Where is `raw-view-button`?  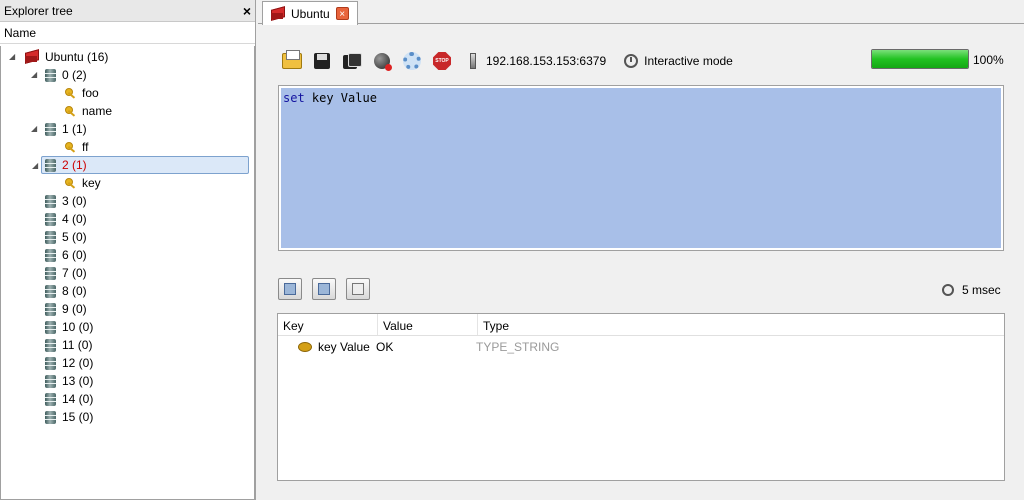 raw-view-button is located at coordinates (358, 289).